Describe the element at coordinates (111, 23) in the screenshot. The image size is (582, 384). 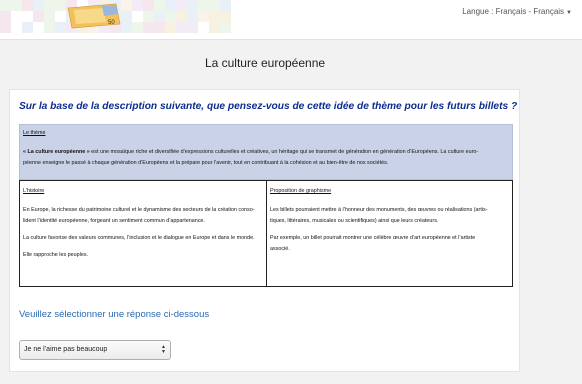
I see `banknote-value: 50` at that location.